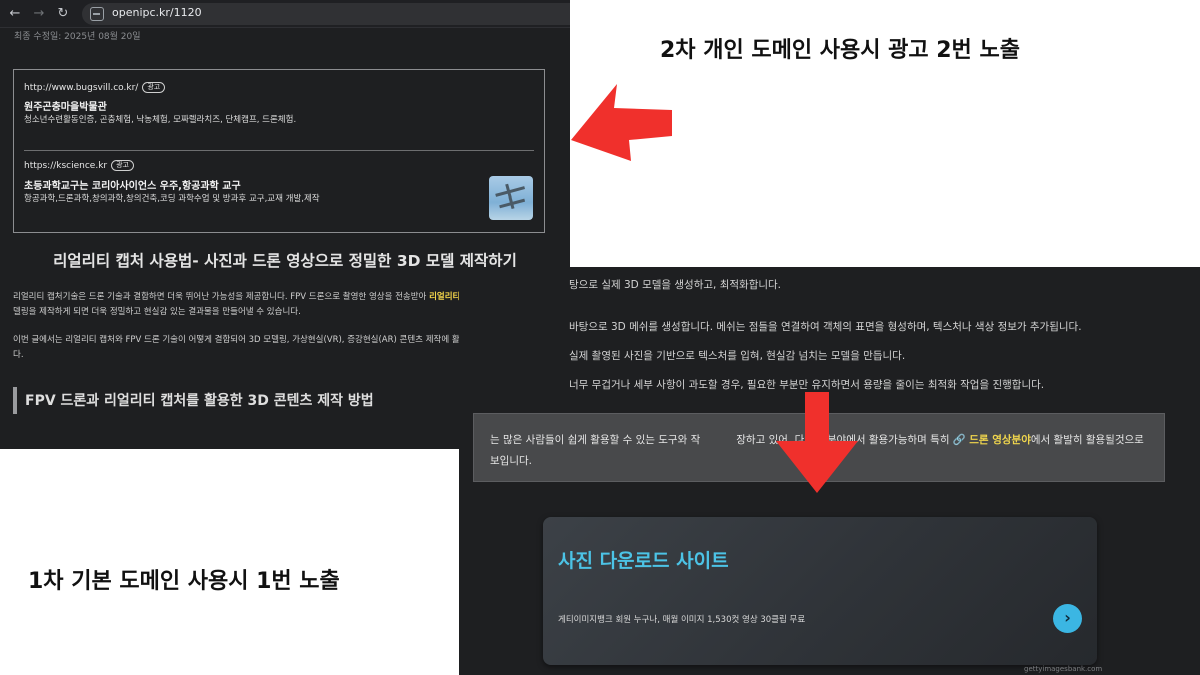  I want to click on section-heading: FPV 드론과 리얼리티 캡처를 활용한 3D 콘텐츠 제작 방법, so click(199, 401).